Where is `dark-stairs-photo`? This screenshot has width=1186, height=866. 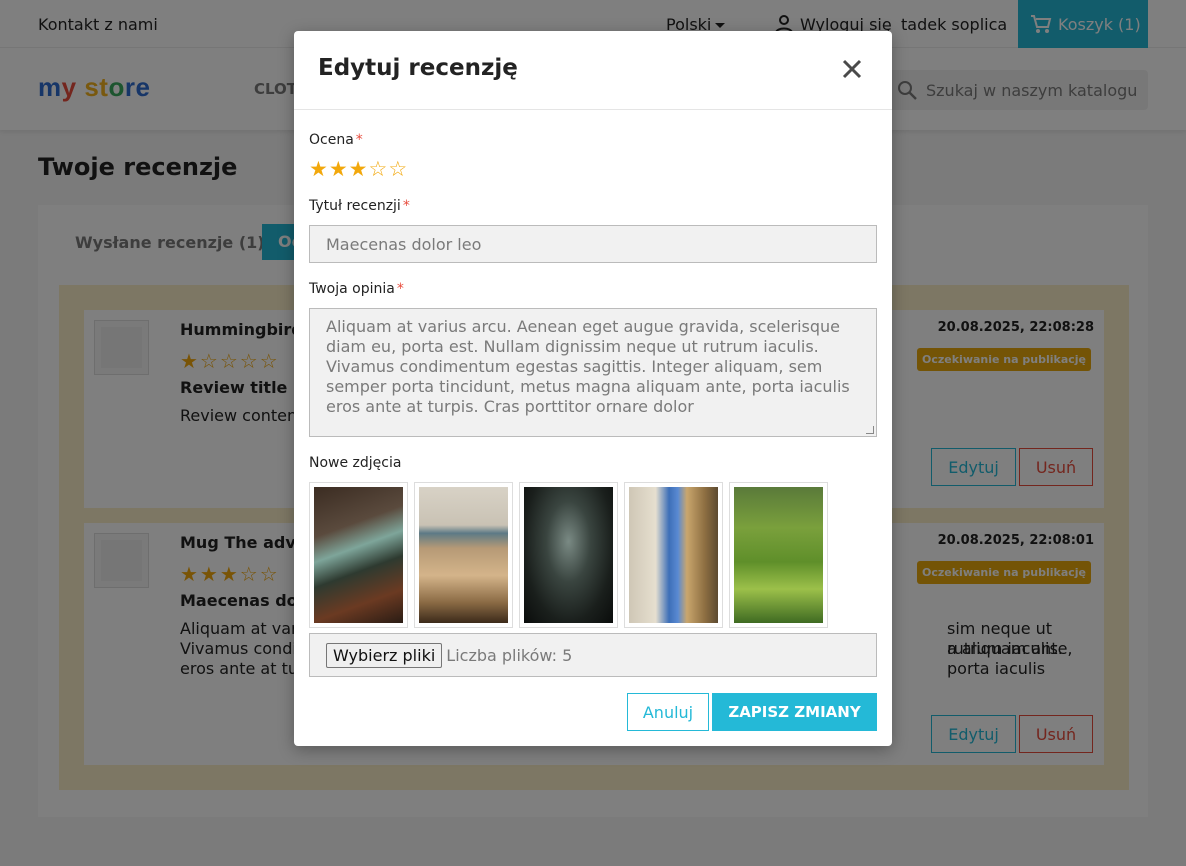 dark-stairs-photo is located at coordinates (568, 555).